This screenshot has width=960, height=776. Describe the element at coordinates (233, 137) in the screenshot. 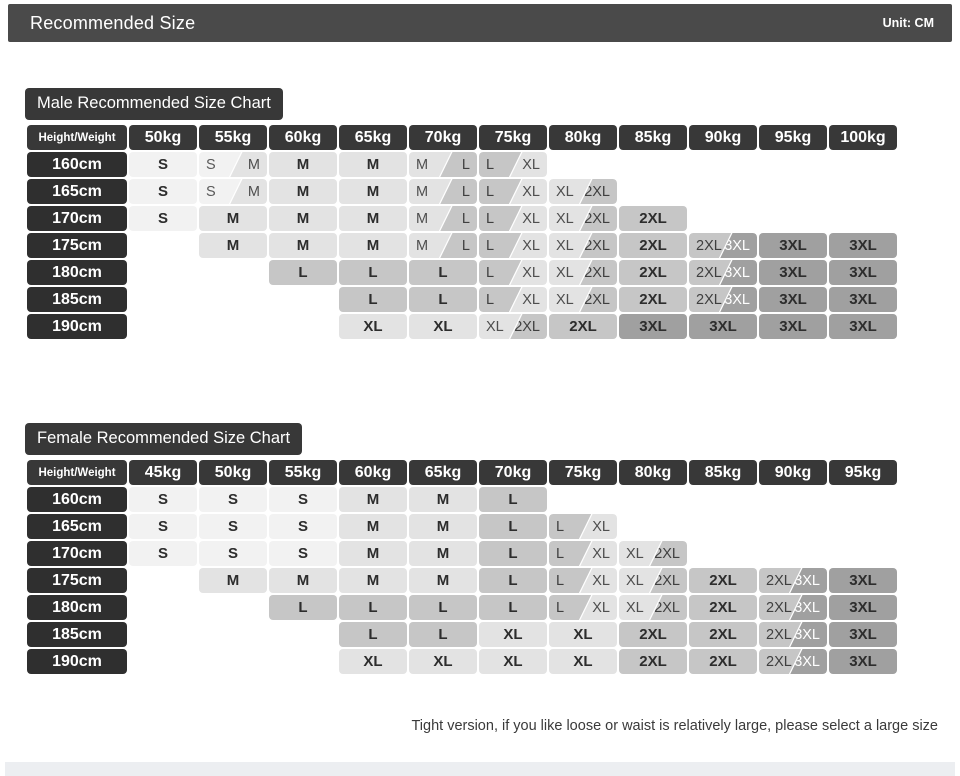

I see `weight-header-cell: 55kg` at that location.